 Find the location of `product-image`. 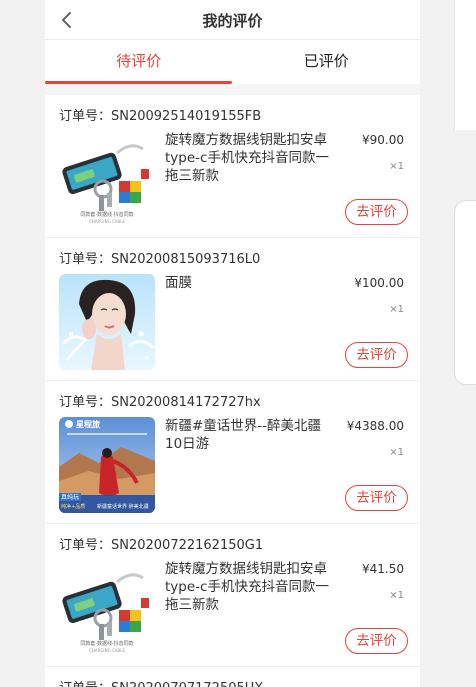

product-image is located at coordinates (107, 322).